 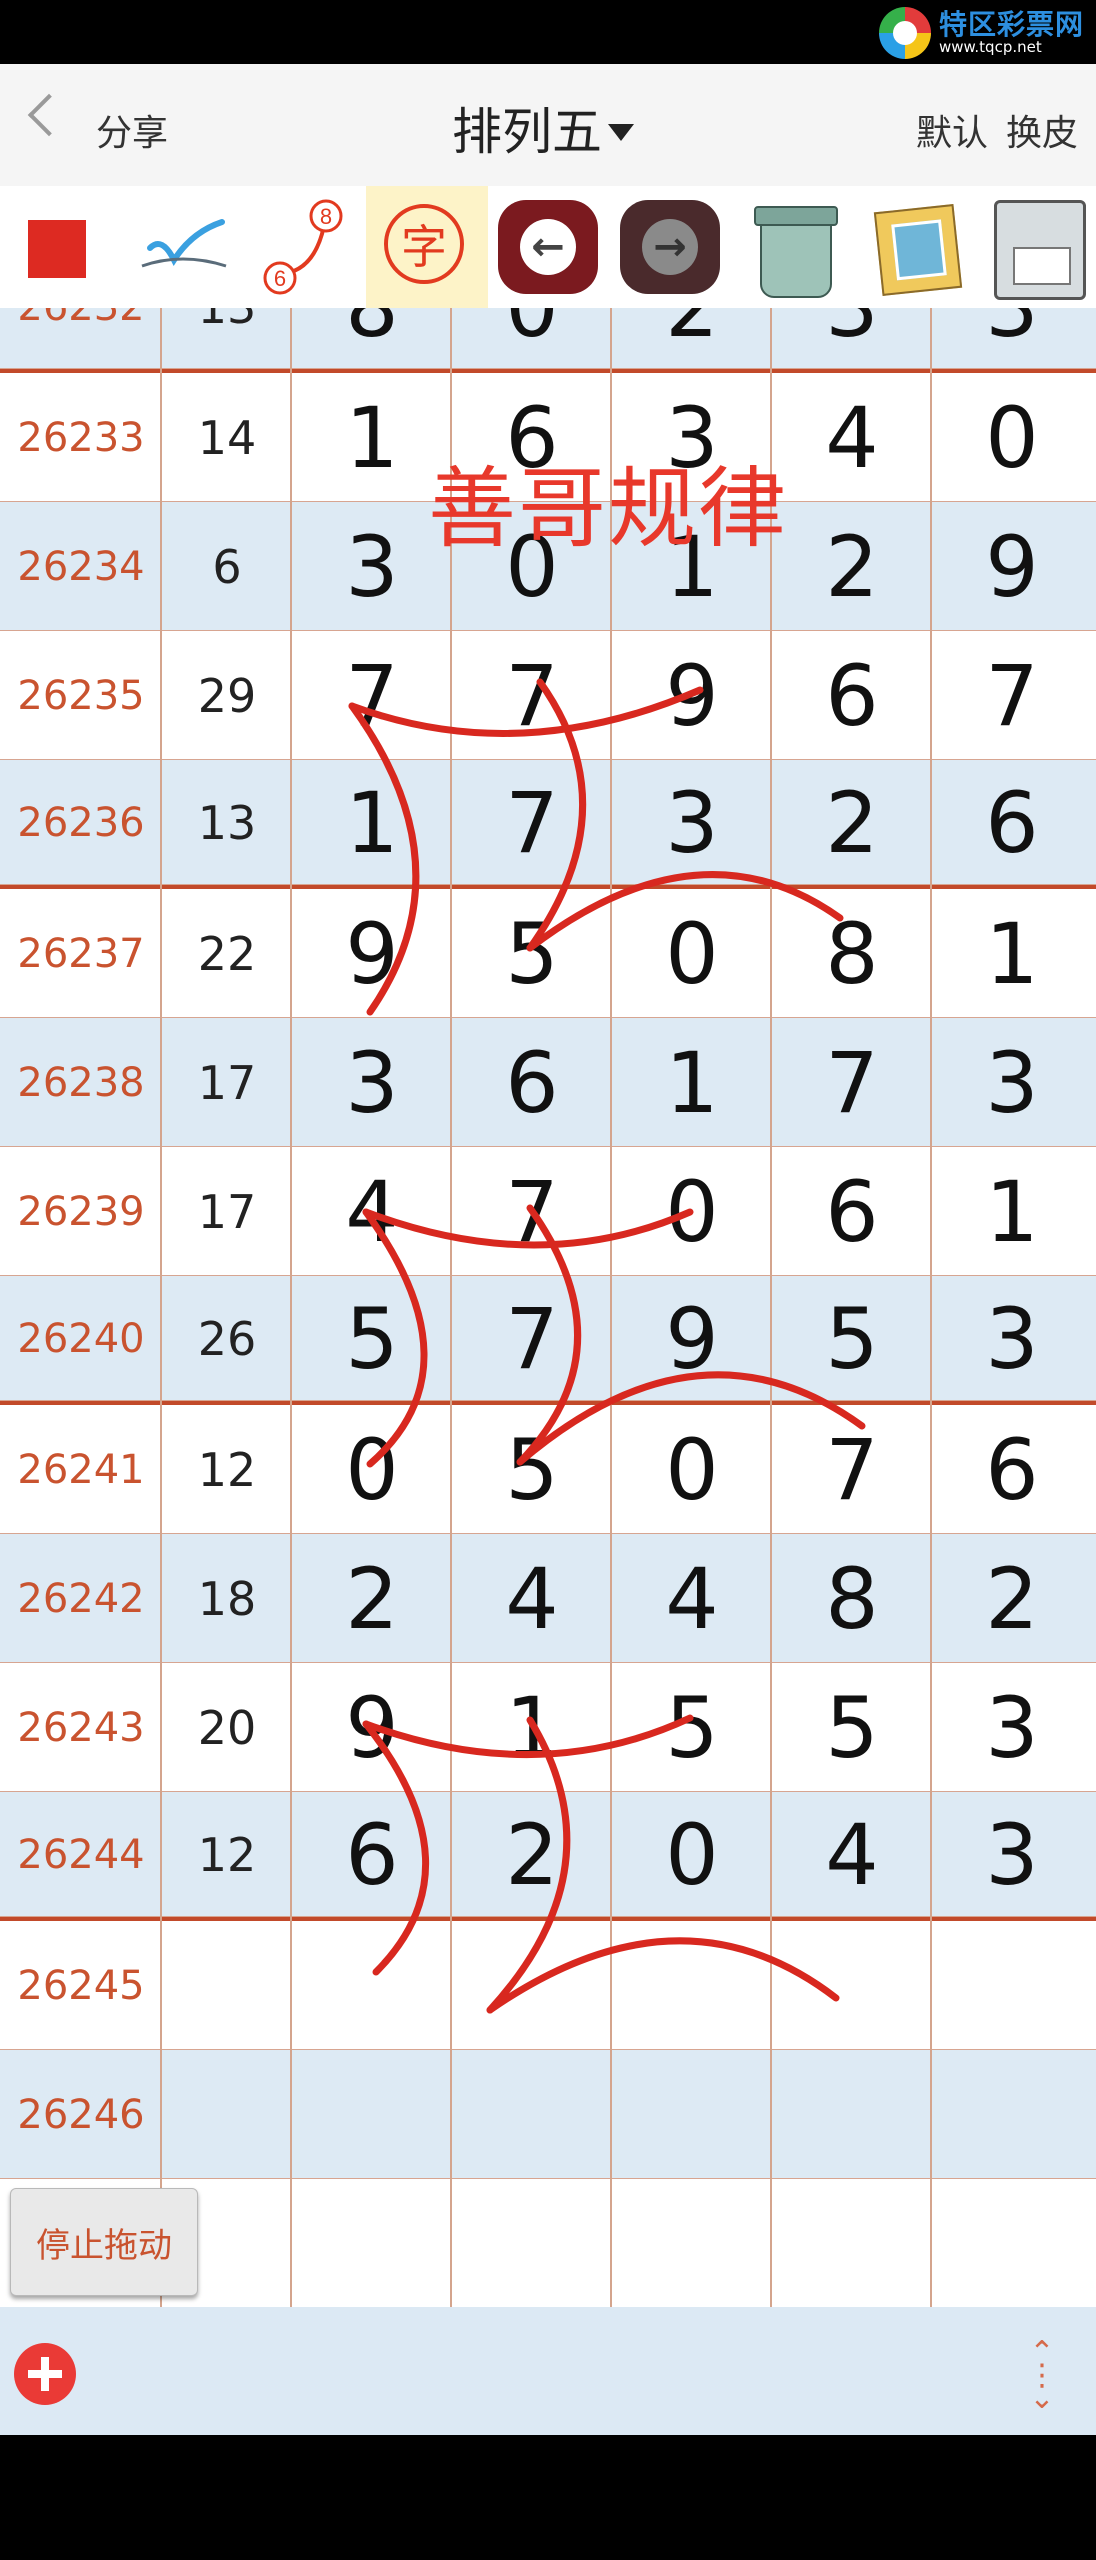 I want to click on default-button: 默认, so click(x=952, y=130).